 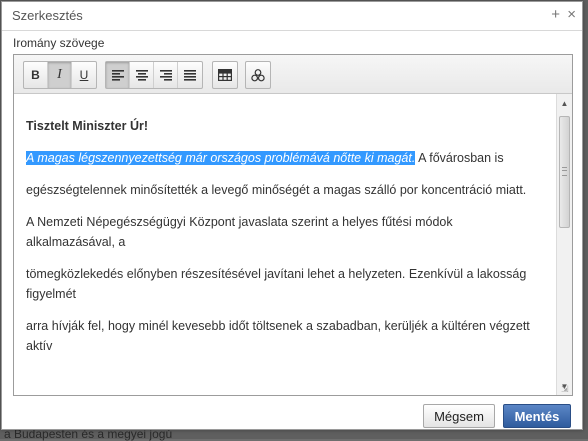 I want to click on align-right-button, so click(x=166, y=75).